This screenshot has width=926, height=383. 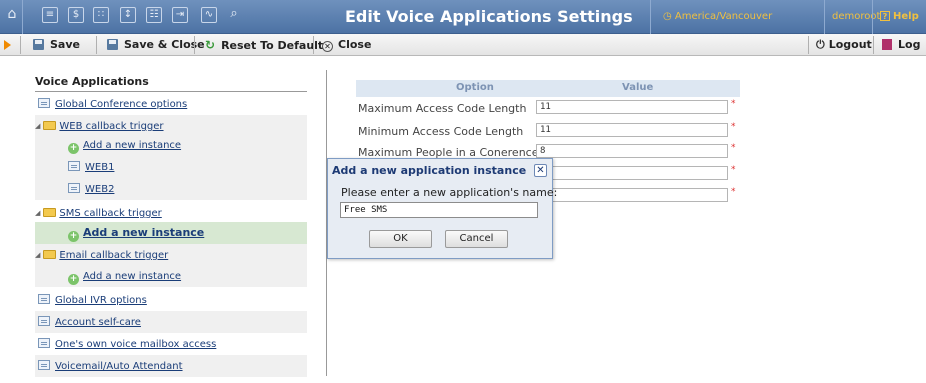 What do you see at coordinates (272, 45) in the screenshot?
I see `reset-label: Reset To Default` at bounding box center [272, 45].